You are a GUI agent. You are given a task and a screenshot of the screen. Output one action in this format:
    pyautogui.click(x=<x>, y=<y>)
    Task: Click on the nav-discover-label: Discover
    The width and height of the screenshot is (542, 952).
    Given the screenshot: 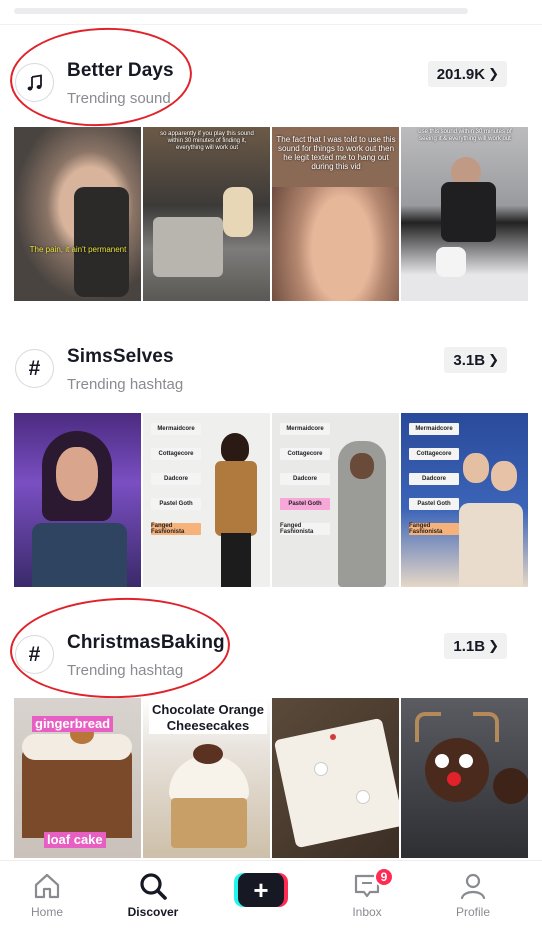 What is the action you would take?
    pyautogui.click(x=153, y=912)
    